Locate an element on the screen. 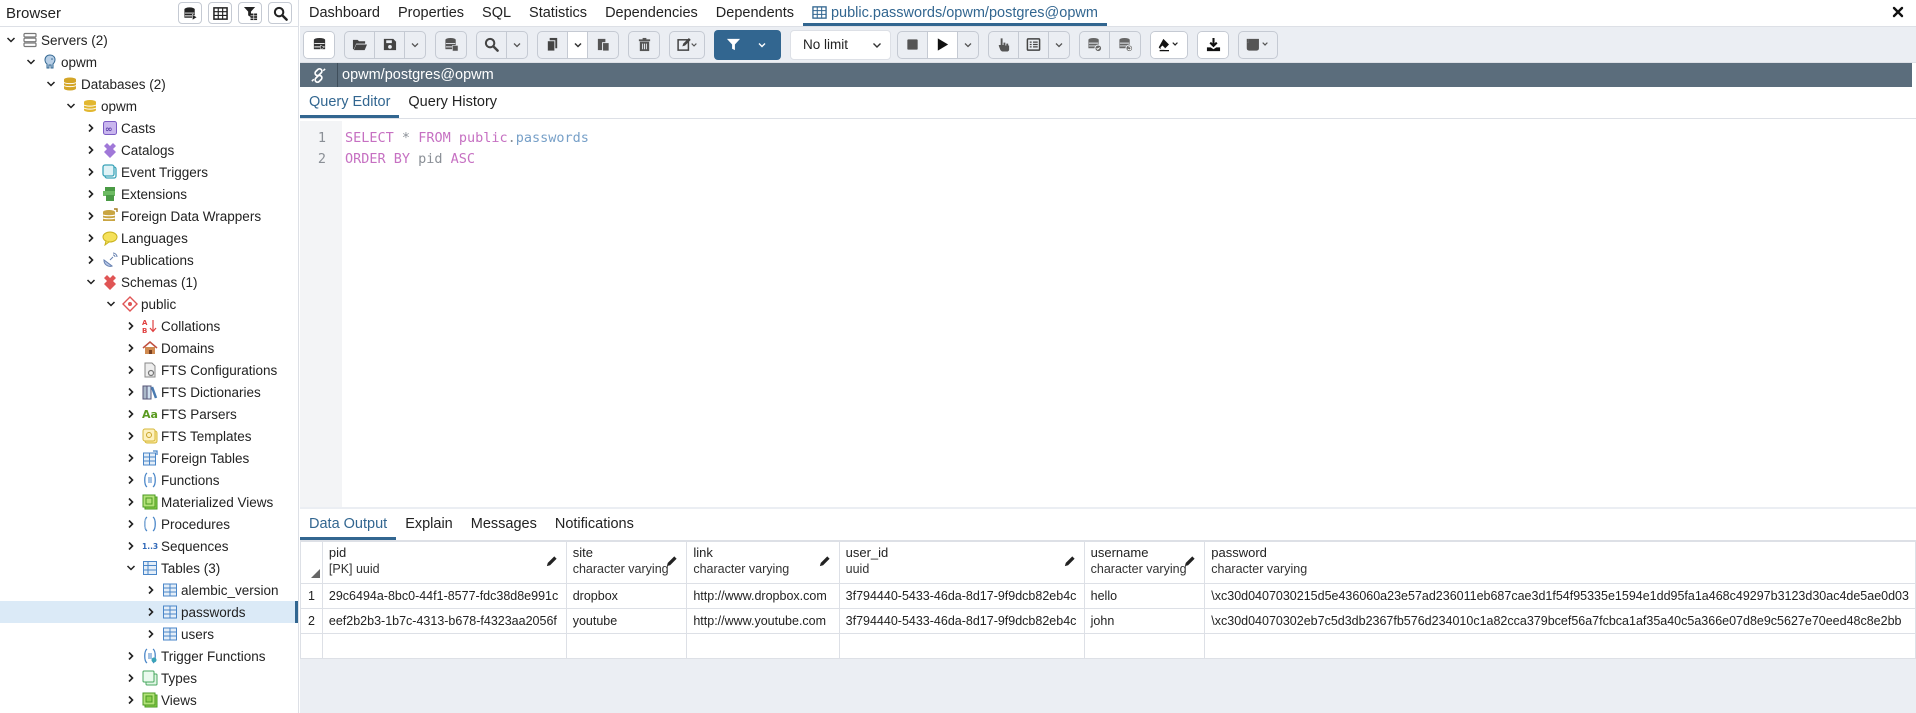 Image resolution: width=1916 pixels, height=713 pixels. tree-node: public is located at coordinates (149, 304).